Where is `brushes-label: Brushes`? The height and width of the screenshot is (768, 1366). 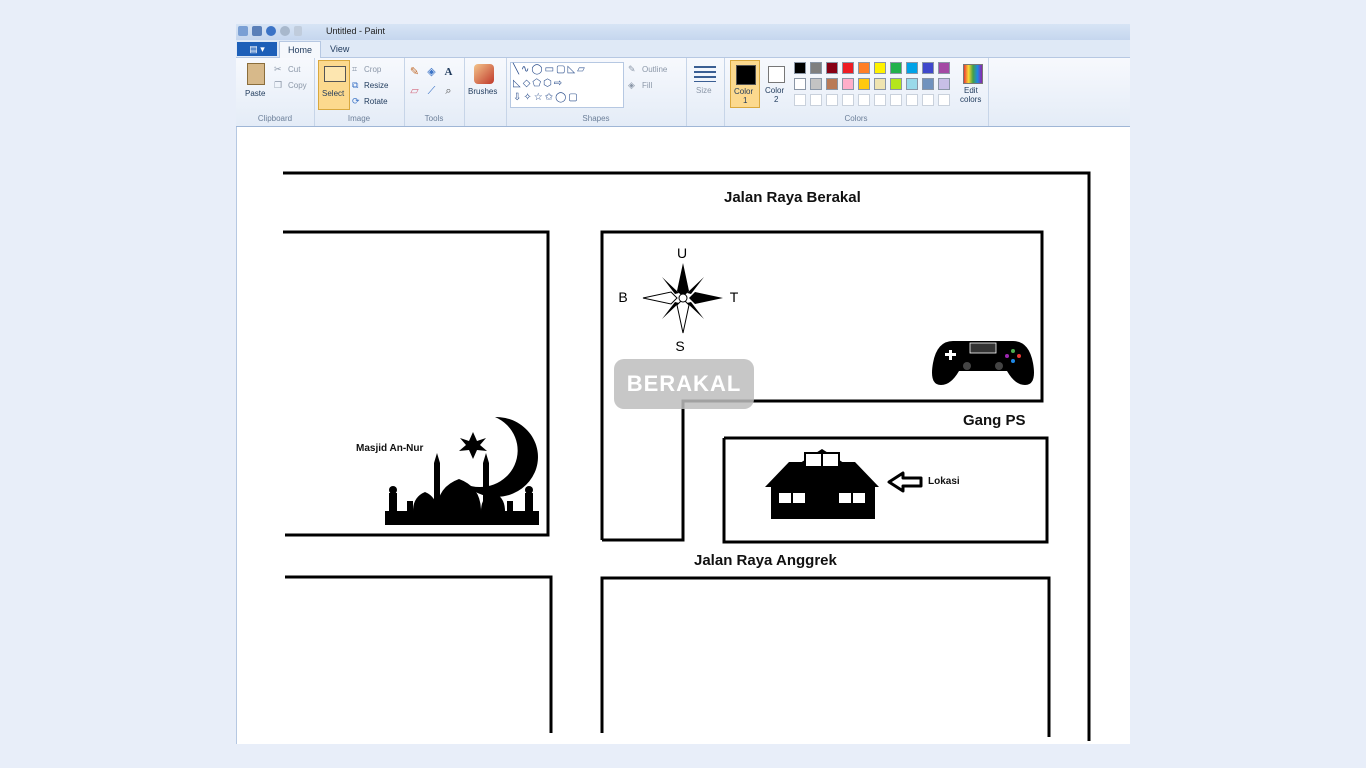 brushes-label: Brushes is located at coordinates (483, 91).